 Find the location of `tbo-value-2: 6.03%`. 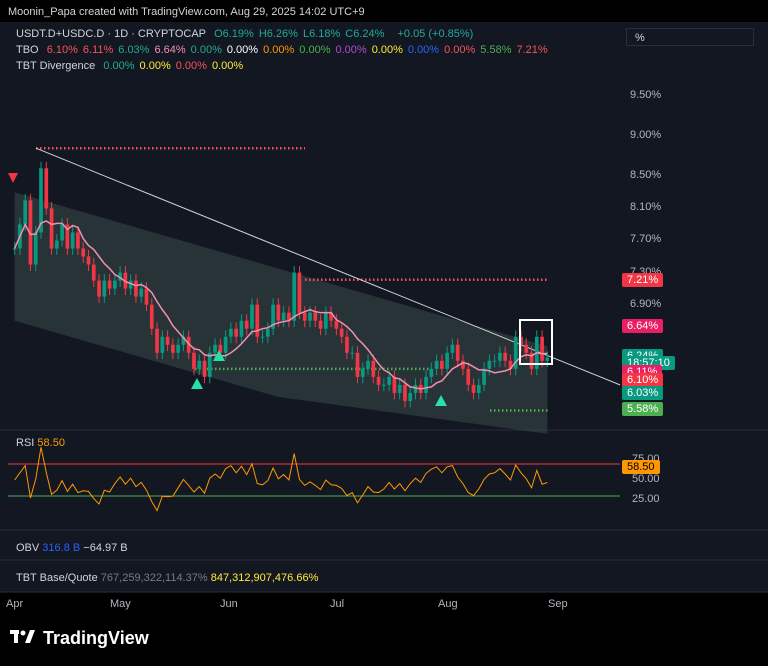

tbo-value-2: 6.03% is located at coordinates (134, 50).